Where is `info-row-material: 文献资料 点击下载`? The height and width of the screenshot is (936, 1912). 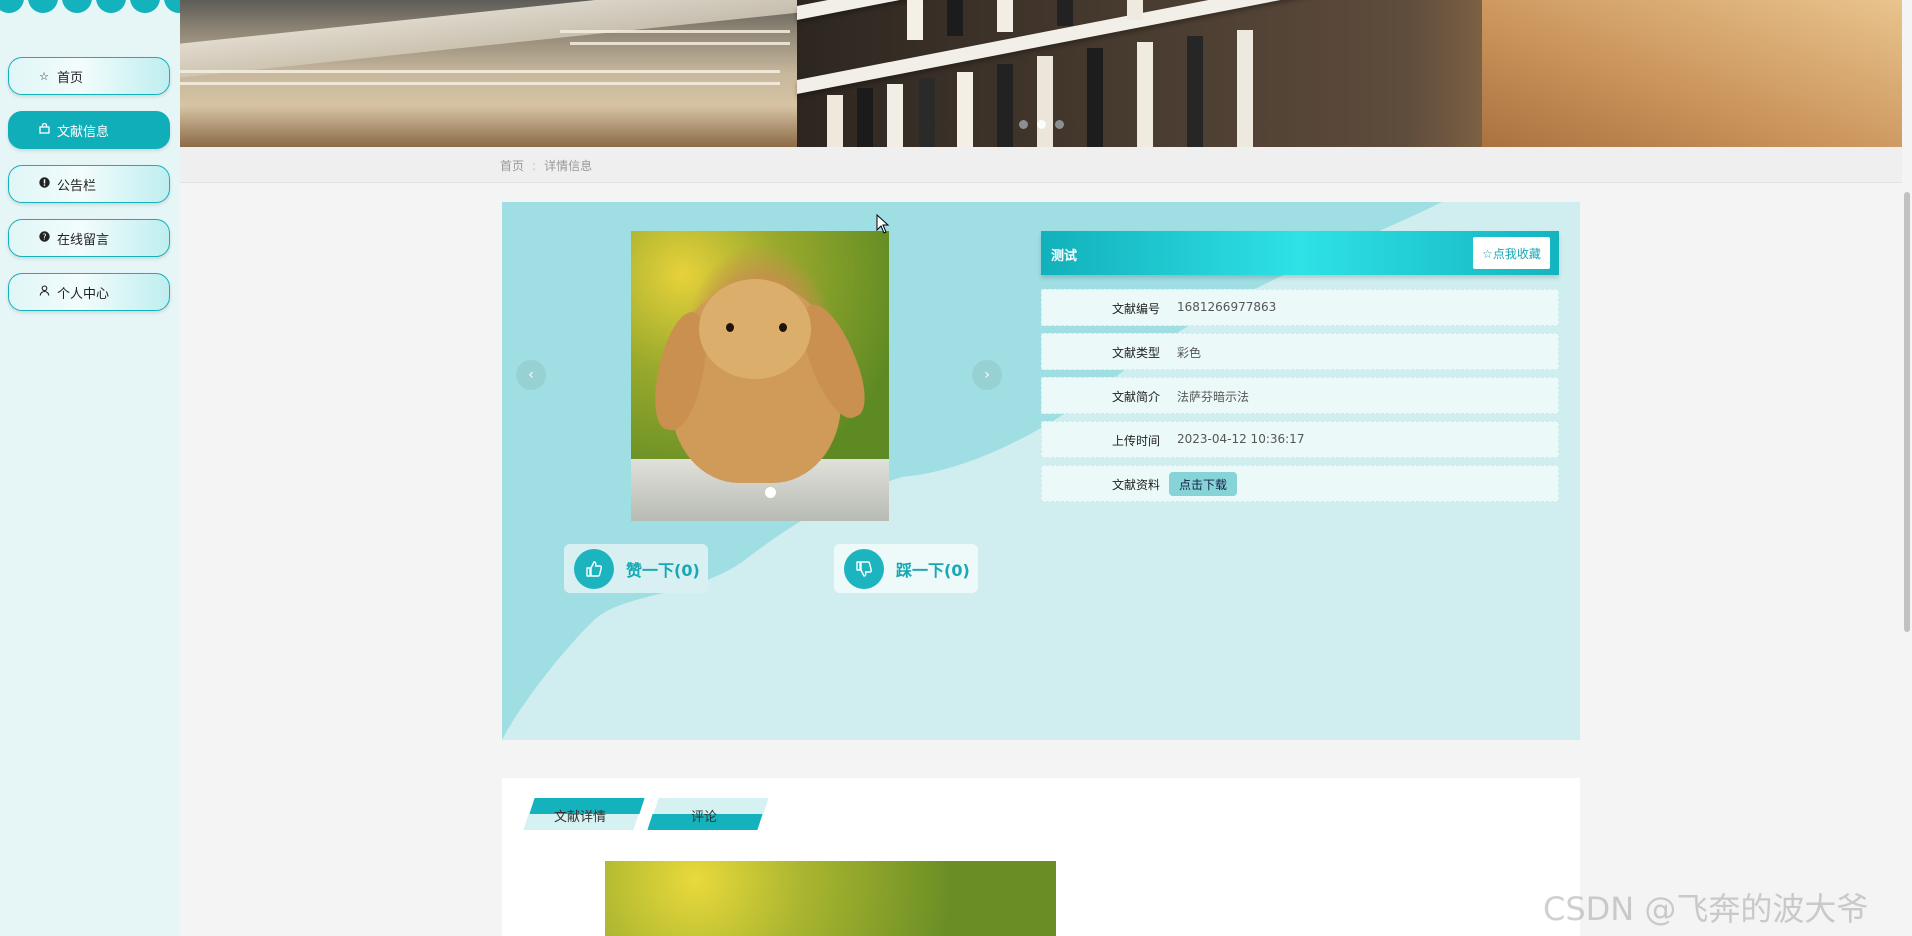
info-row-material: 文献资料 点击下载 is located at coordinates (1300, 483).